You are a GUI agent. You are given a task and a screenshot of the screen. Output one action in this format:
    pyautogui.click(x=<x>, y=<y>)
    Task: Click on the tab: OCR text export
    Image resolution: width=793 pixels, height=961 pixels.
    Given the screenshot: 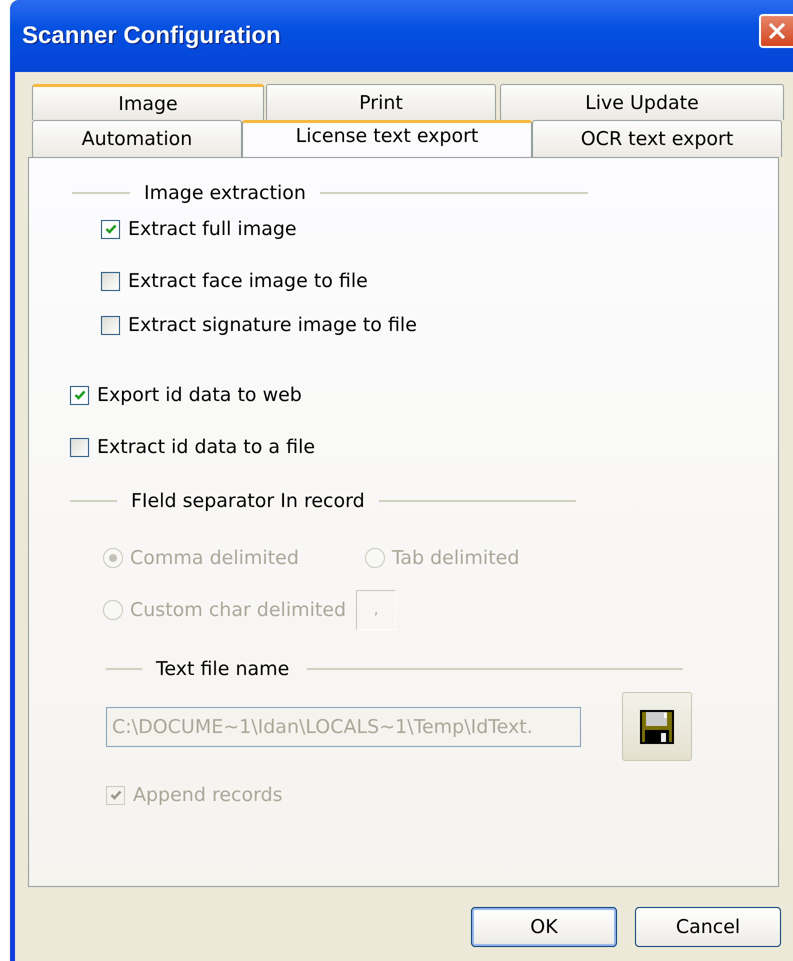 What is the action you would take?
    pyautogui.click(x=657, y=138)
    